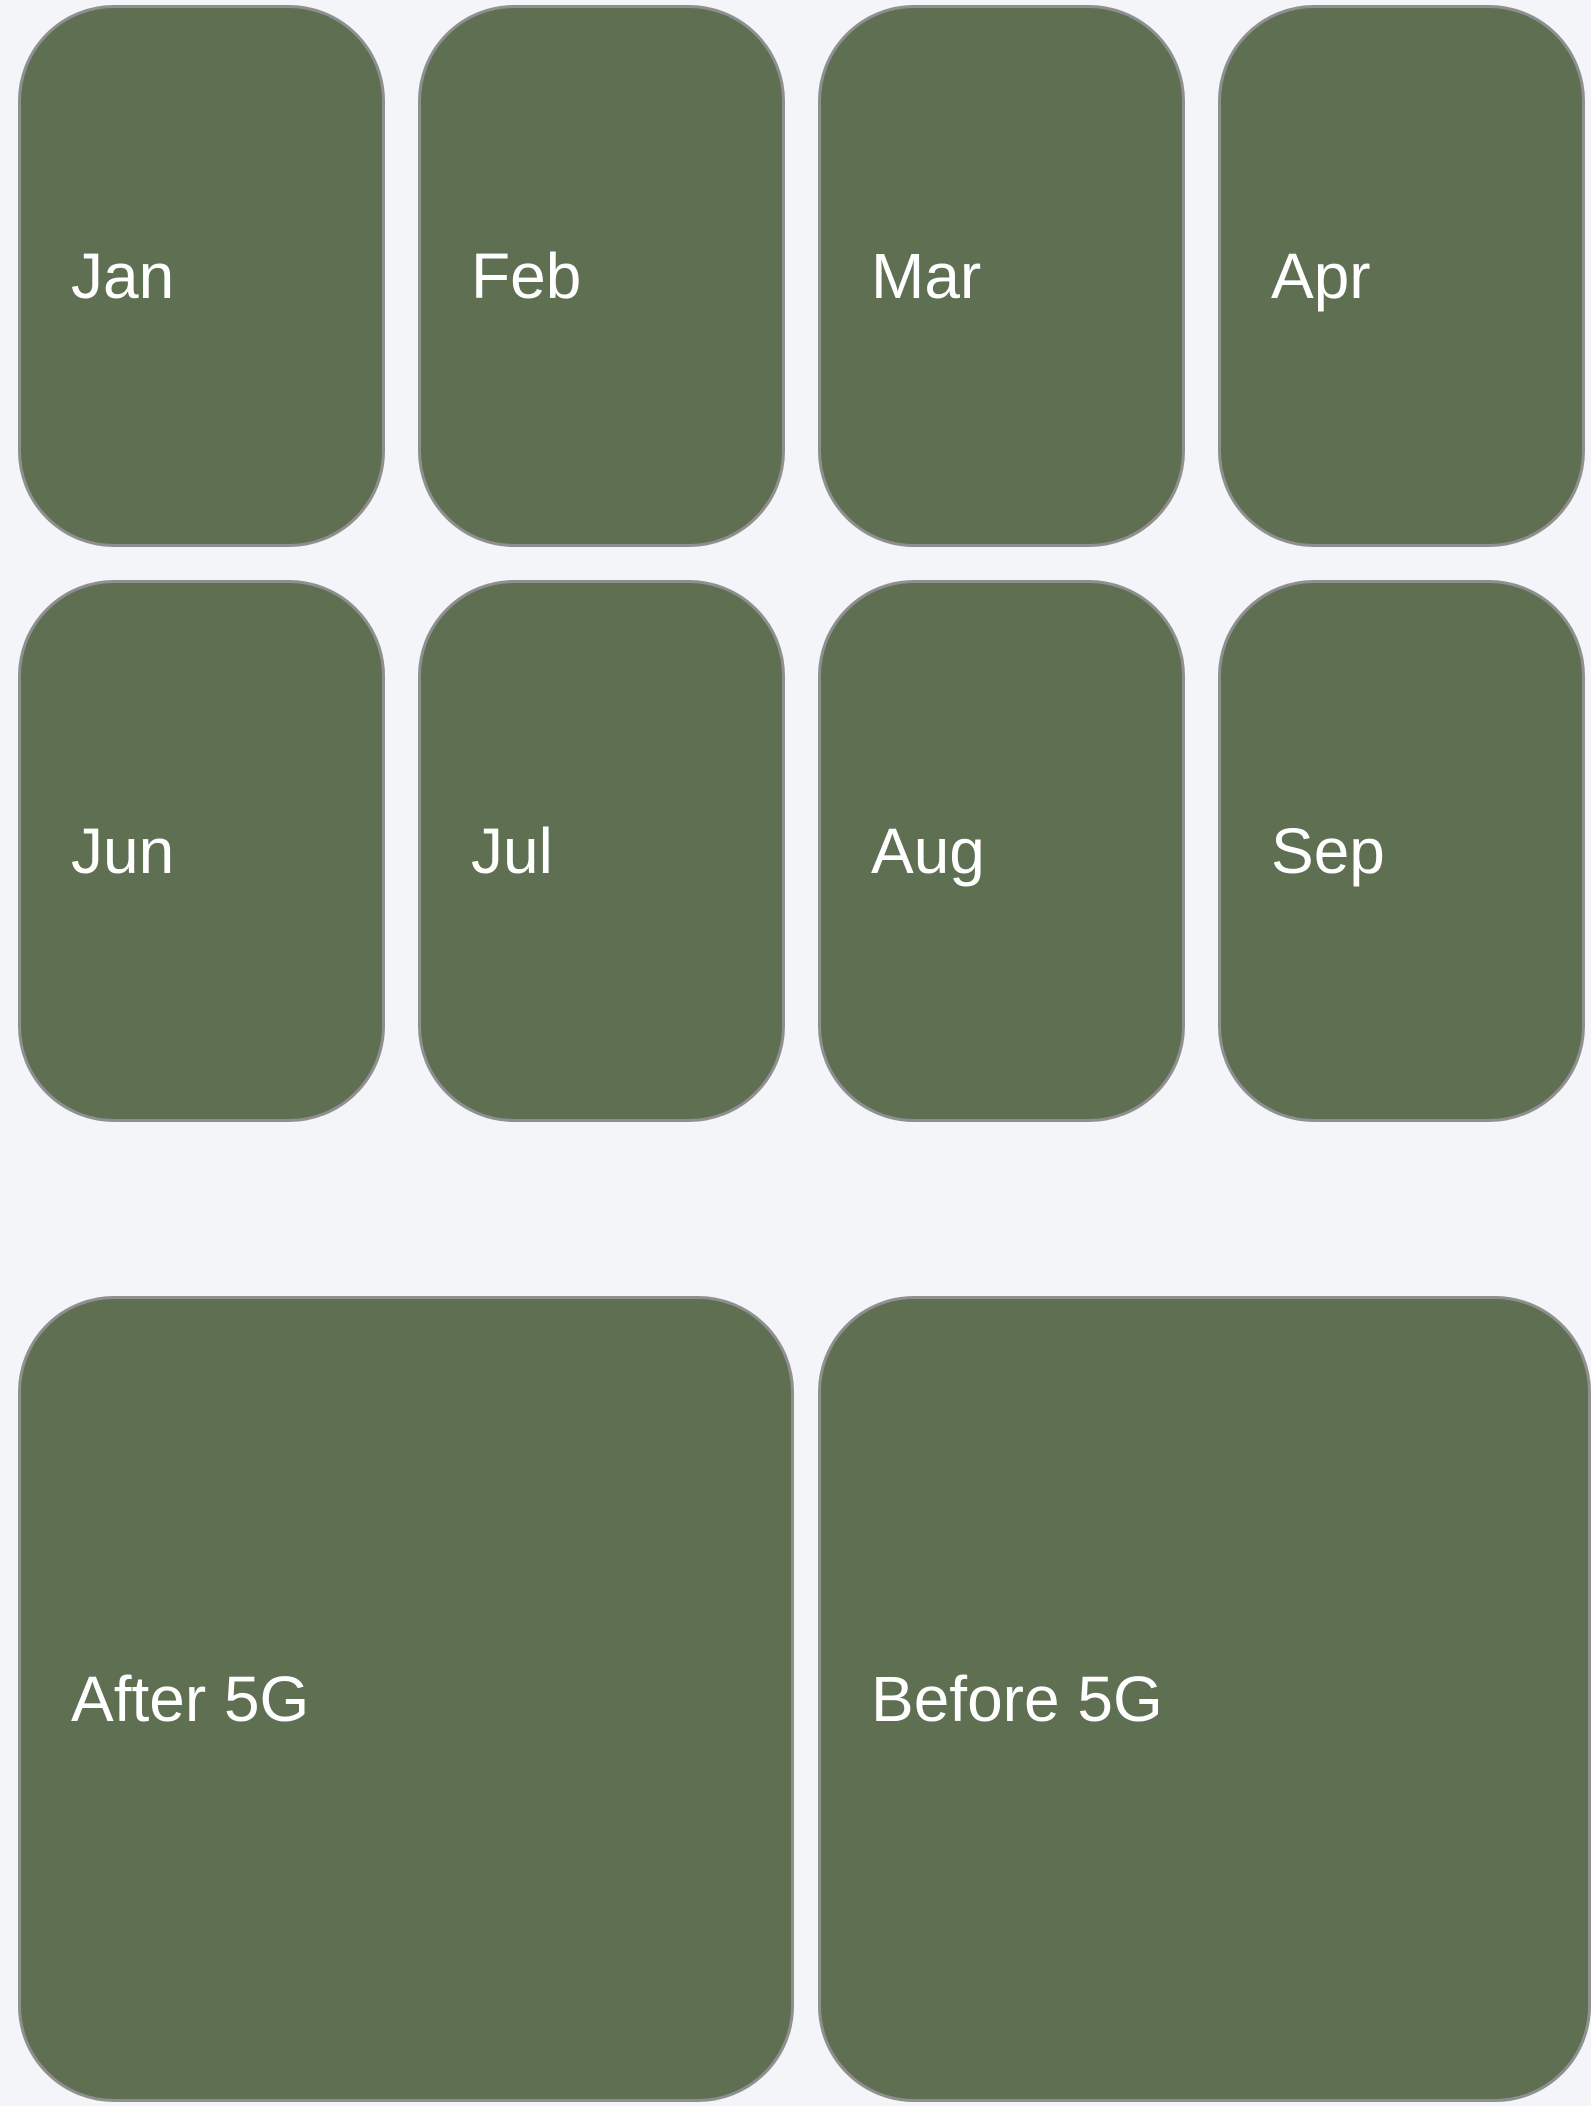 This screenshot has height=2106, width=1591. What do you see at coordinates (1017, 1699) in the screenshot?
I see `tile-label: Before 5G` at bounding box center [1017, 1699].